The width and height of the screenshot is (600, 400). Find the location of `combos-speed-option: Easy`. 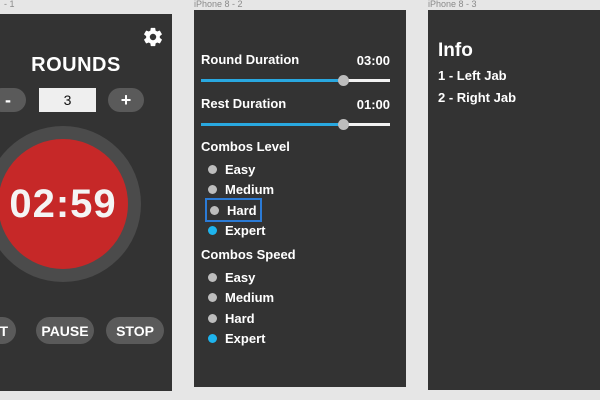

combos-speed-option: Easy is located at coordinates (231, 277).